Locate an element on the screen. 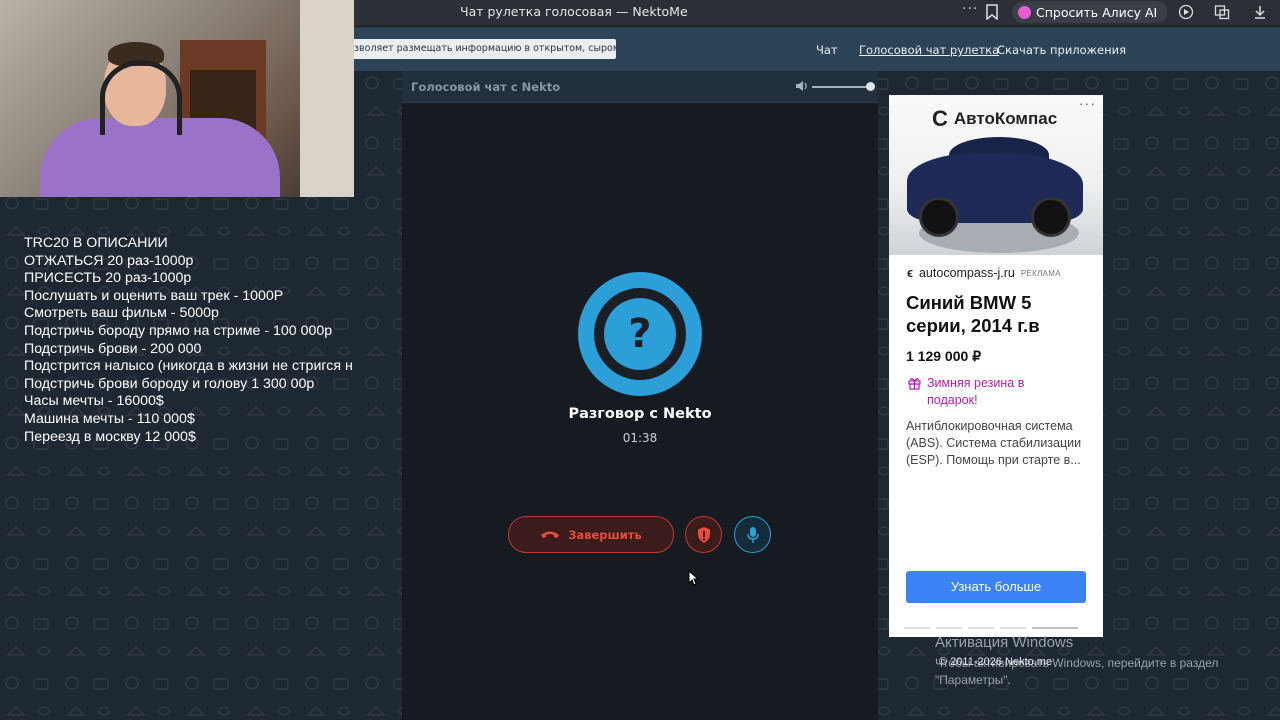  ask-alisa-button: Спросить Алису AI is located at coordinates (1090, 12).